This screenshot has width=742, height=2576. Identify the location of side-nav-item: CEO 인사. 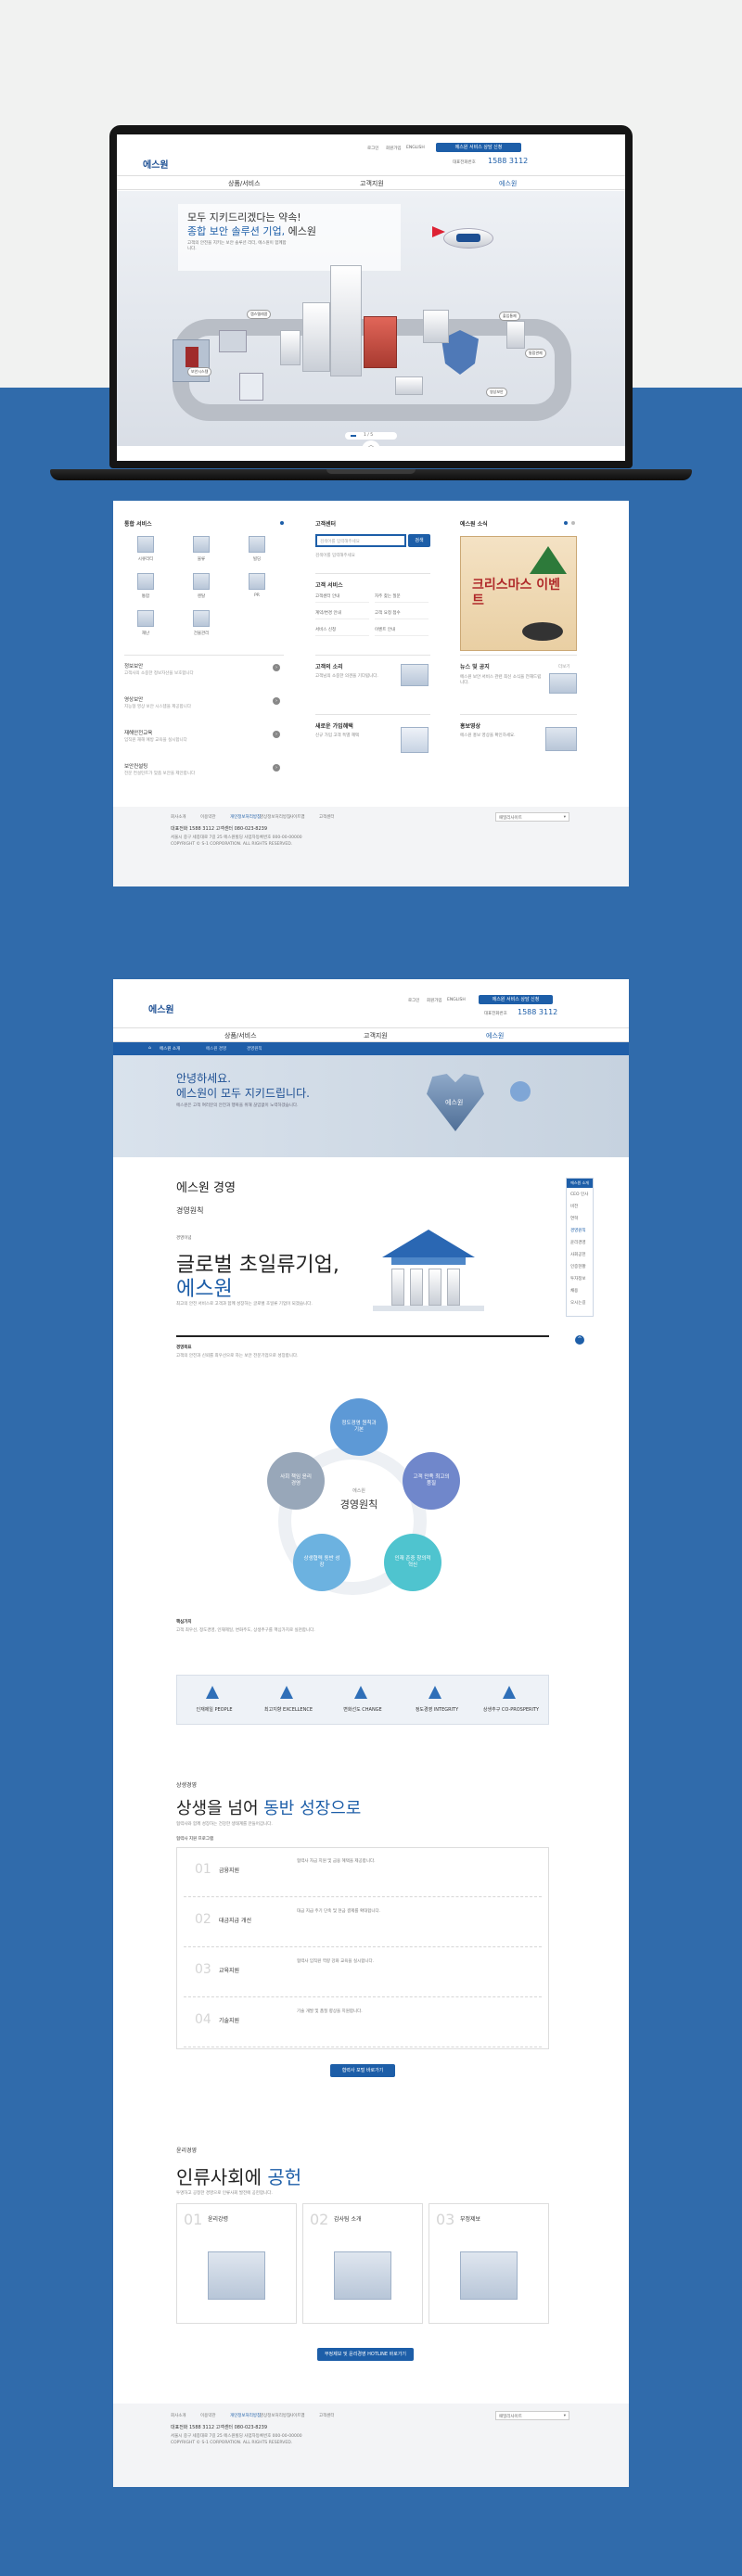
(579, 1194).